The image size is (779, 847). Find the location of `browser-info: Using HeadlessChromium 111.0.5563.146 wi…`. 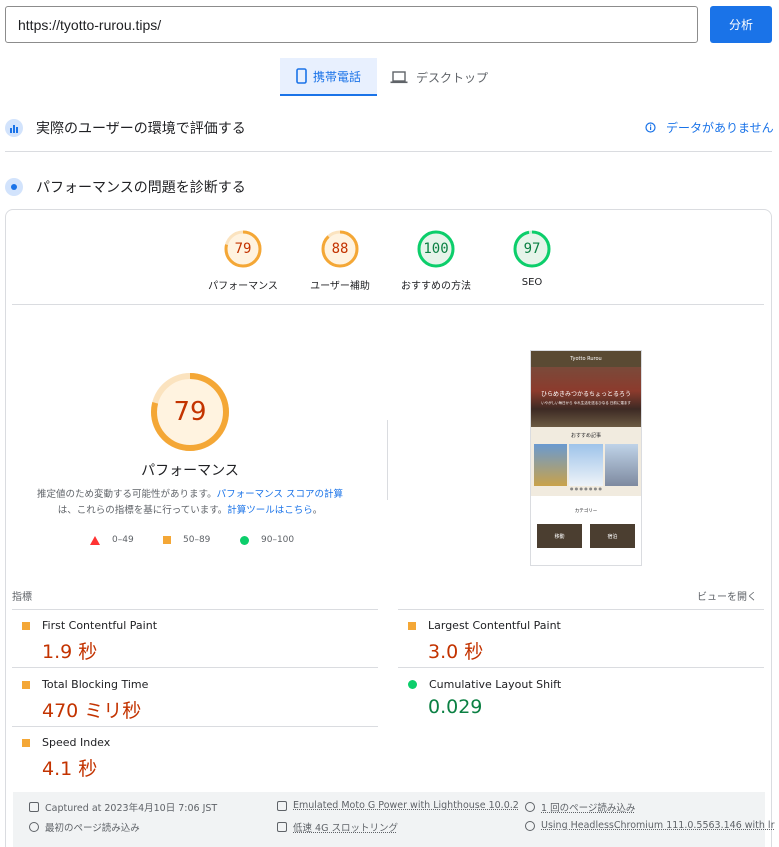

browser-info: Using HeadlessChromium 111.0.5563.146 wi… is located at coordinates (649, 825).